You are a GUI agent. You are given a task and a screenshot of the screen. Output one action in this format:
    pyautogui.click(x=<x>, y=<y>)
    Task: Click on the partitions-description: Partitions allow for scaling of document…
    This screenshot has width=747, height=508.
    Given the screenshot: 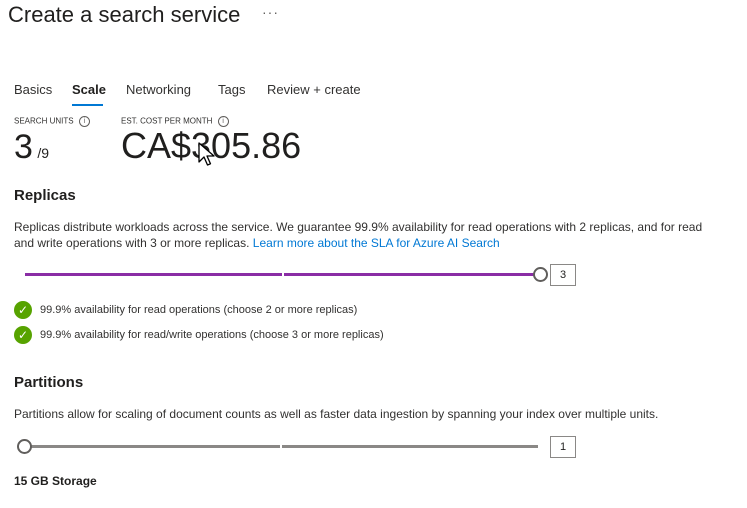 What is the action you would take?
    pyautogui.click(x=336, y=414)
    